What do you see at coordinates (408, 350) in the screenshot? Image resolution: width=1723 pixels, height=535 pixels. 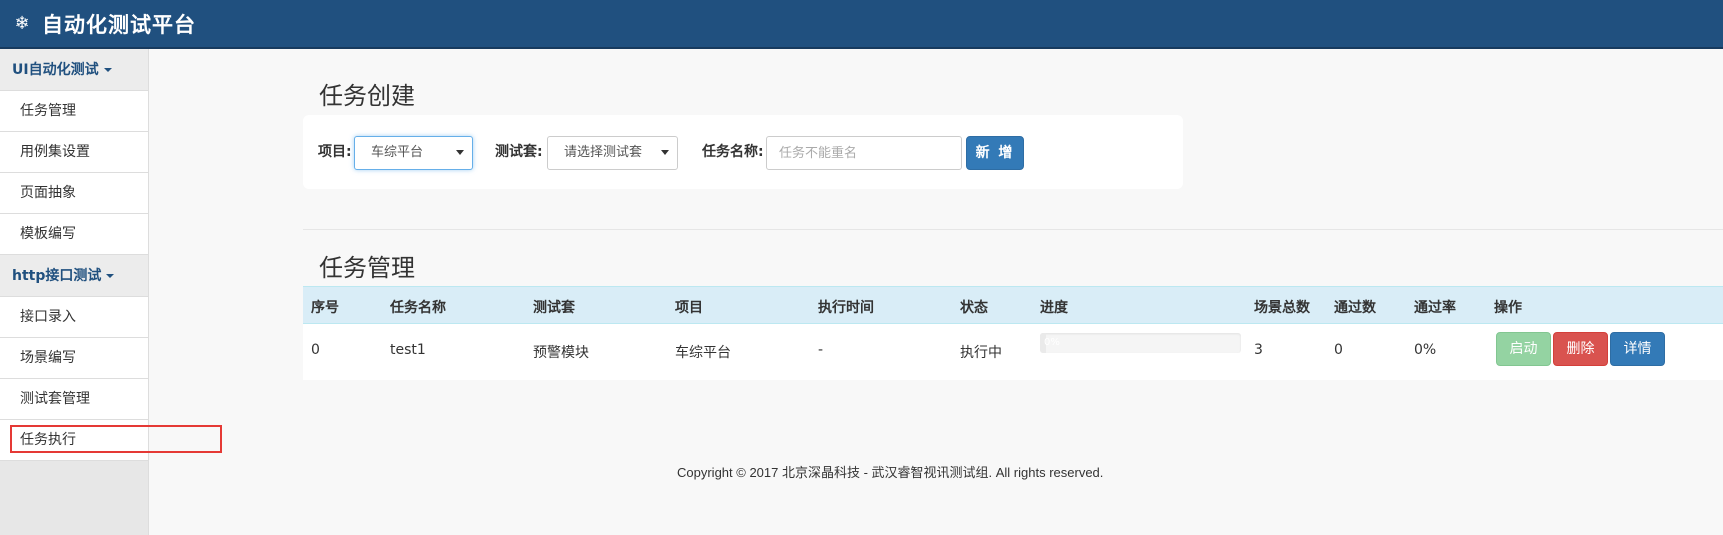 I see `cell-task-name: test1` at bounding box center [408, 350].